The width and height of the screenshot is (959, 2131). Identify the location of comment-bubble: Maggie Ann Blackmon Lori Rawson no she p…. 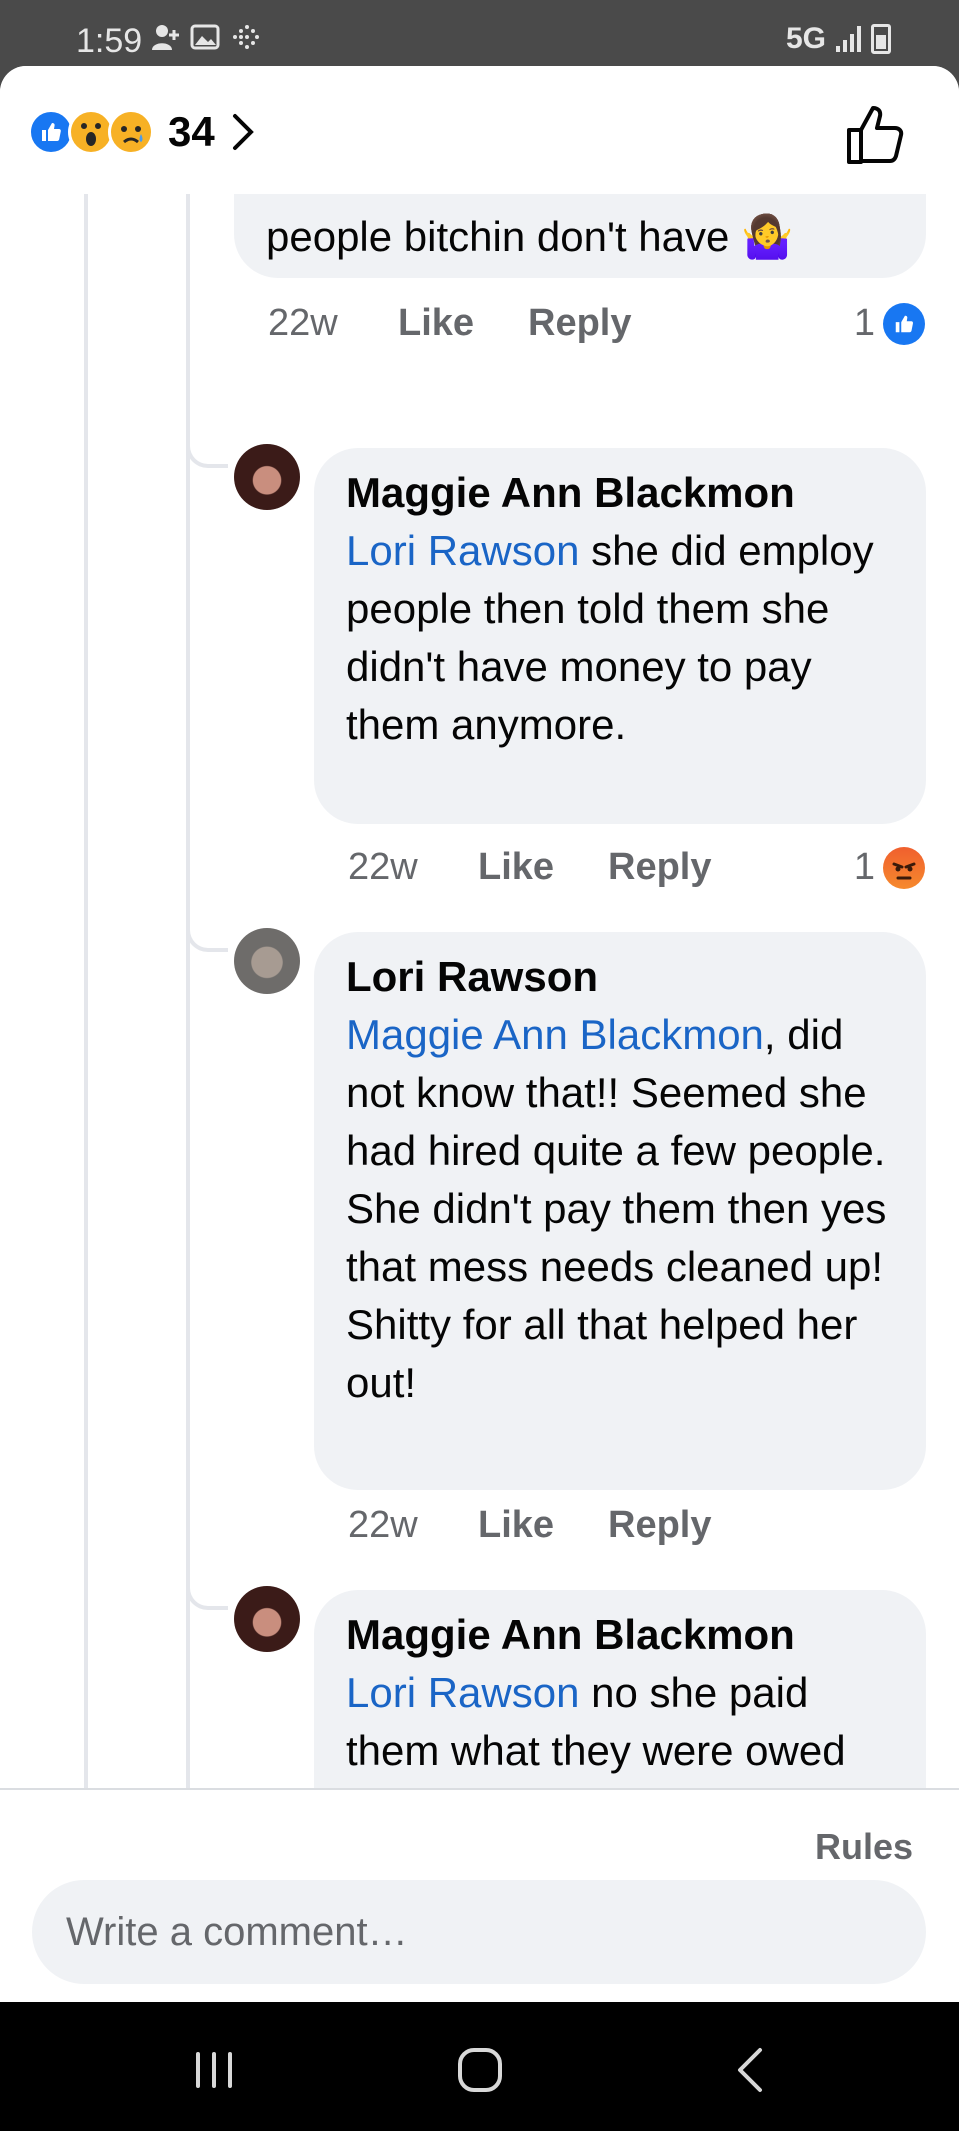
(620, 1689).